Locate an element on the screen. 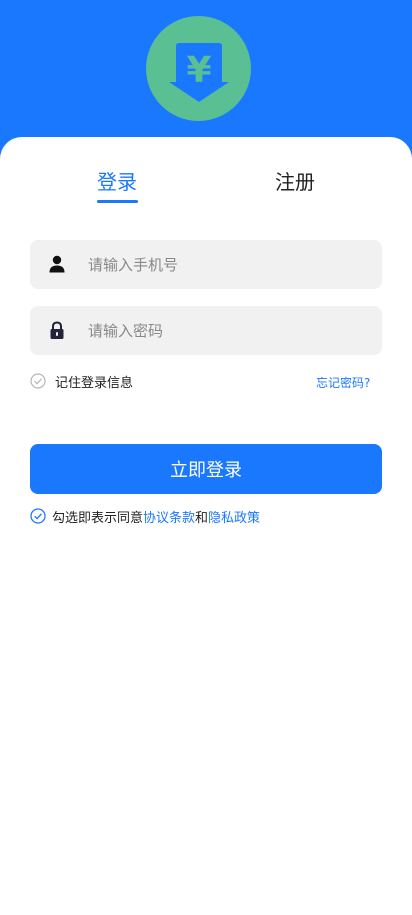 The image size is (412, 915). remember-label: 记住登录信息 is located at coordinates (94, 383).